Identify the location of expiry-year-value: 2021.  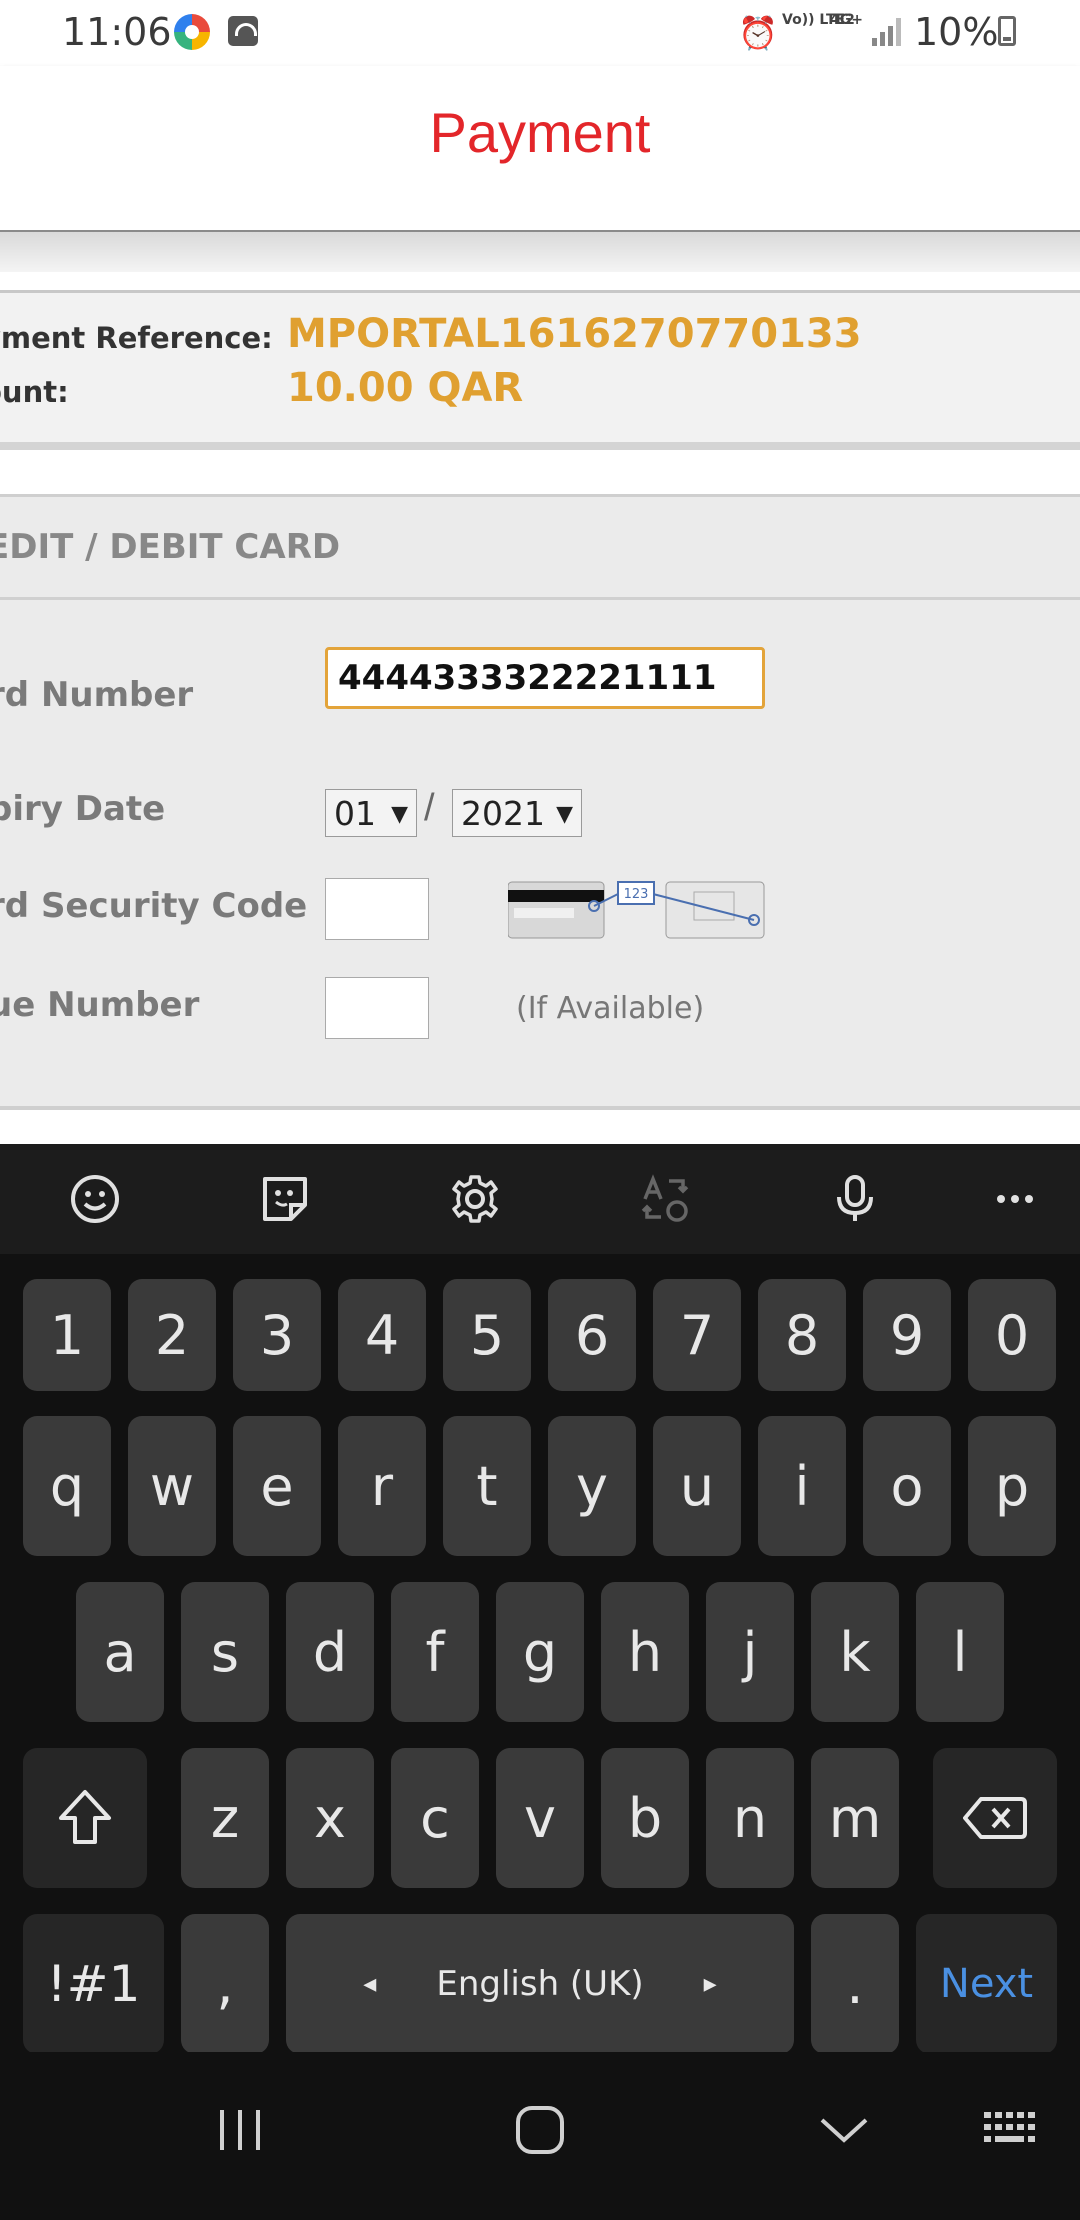
(503, 813).